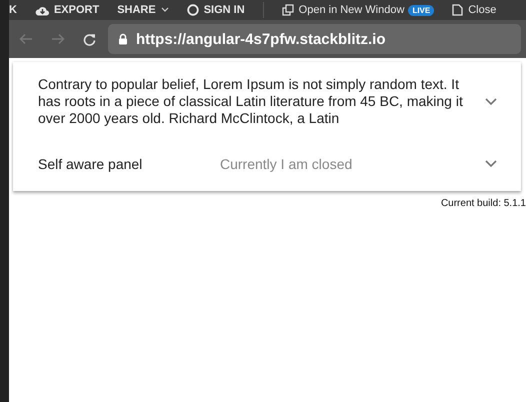 This screenshot has height=402, width=526. I want to click on build-note: Current build: 5.1.1, so click(483, 203).